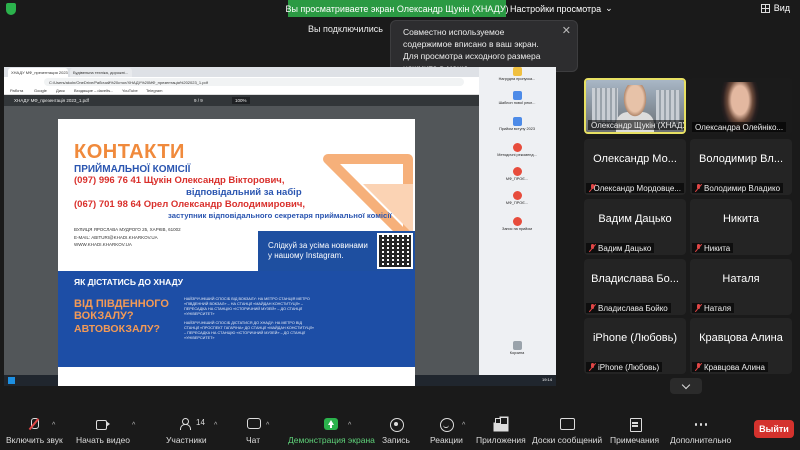 The width and height of the screenshot is (800, 450). What do you see at coordinates (620, 248) in the screenshot?
I see `participant-name-label: Вадим Дацько` at bounding box center [620, 248].